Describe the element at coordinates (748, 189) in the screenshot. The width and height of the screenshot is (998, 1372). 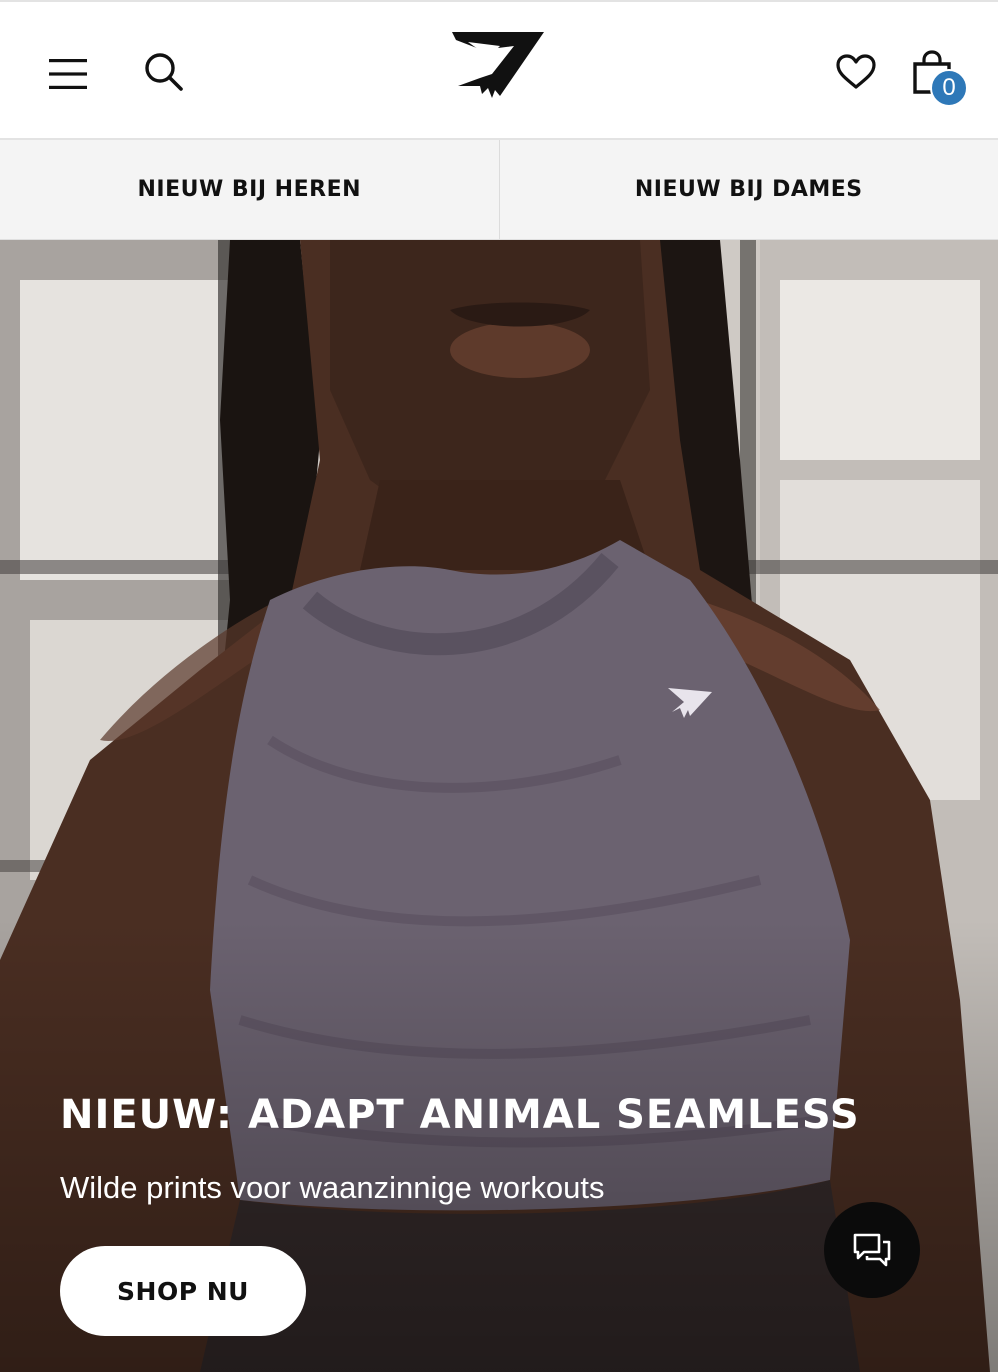
I see `tab-new-women: NIEUW BIJ DAMES` at that location.